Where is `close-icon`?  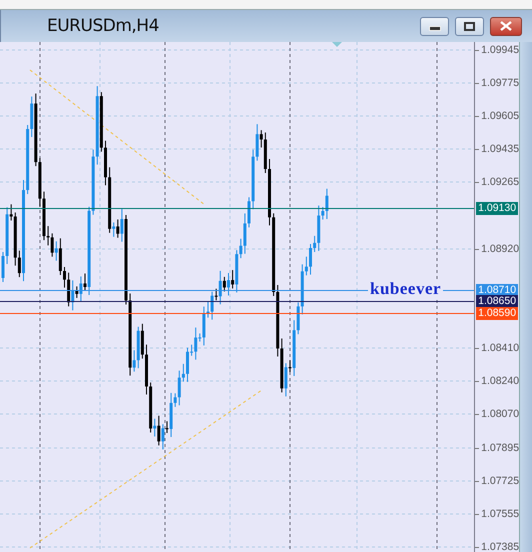 close-icon is located at coordinates (506, 26).